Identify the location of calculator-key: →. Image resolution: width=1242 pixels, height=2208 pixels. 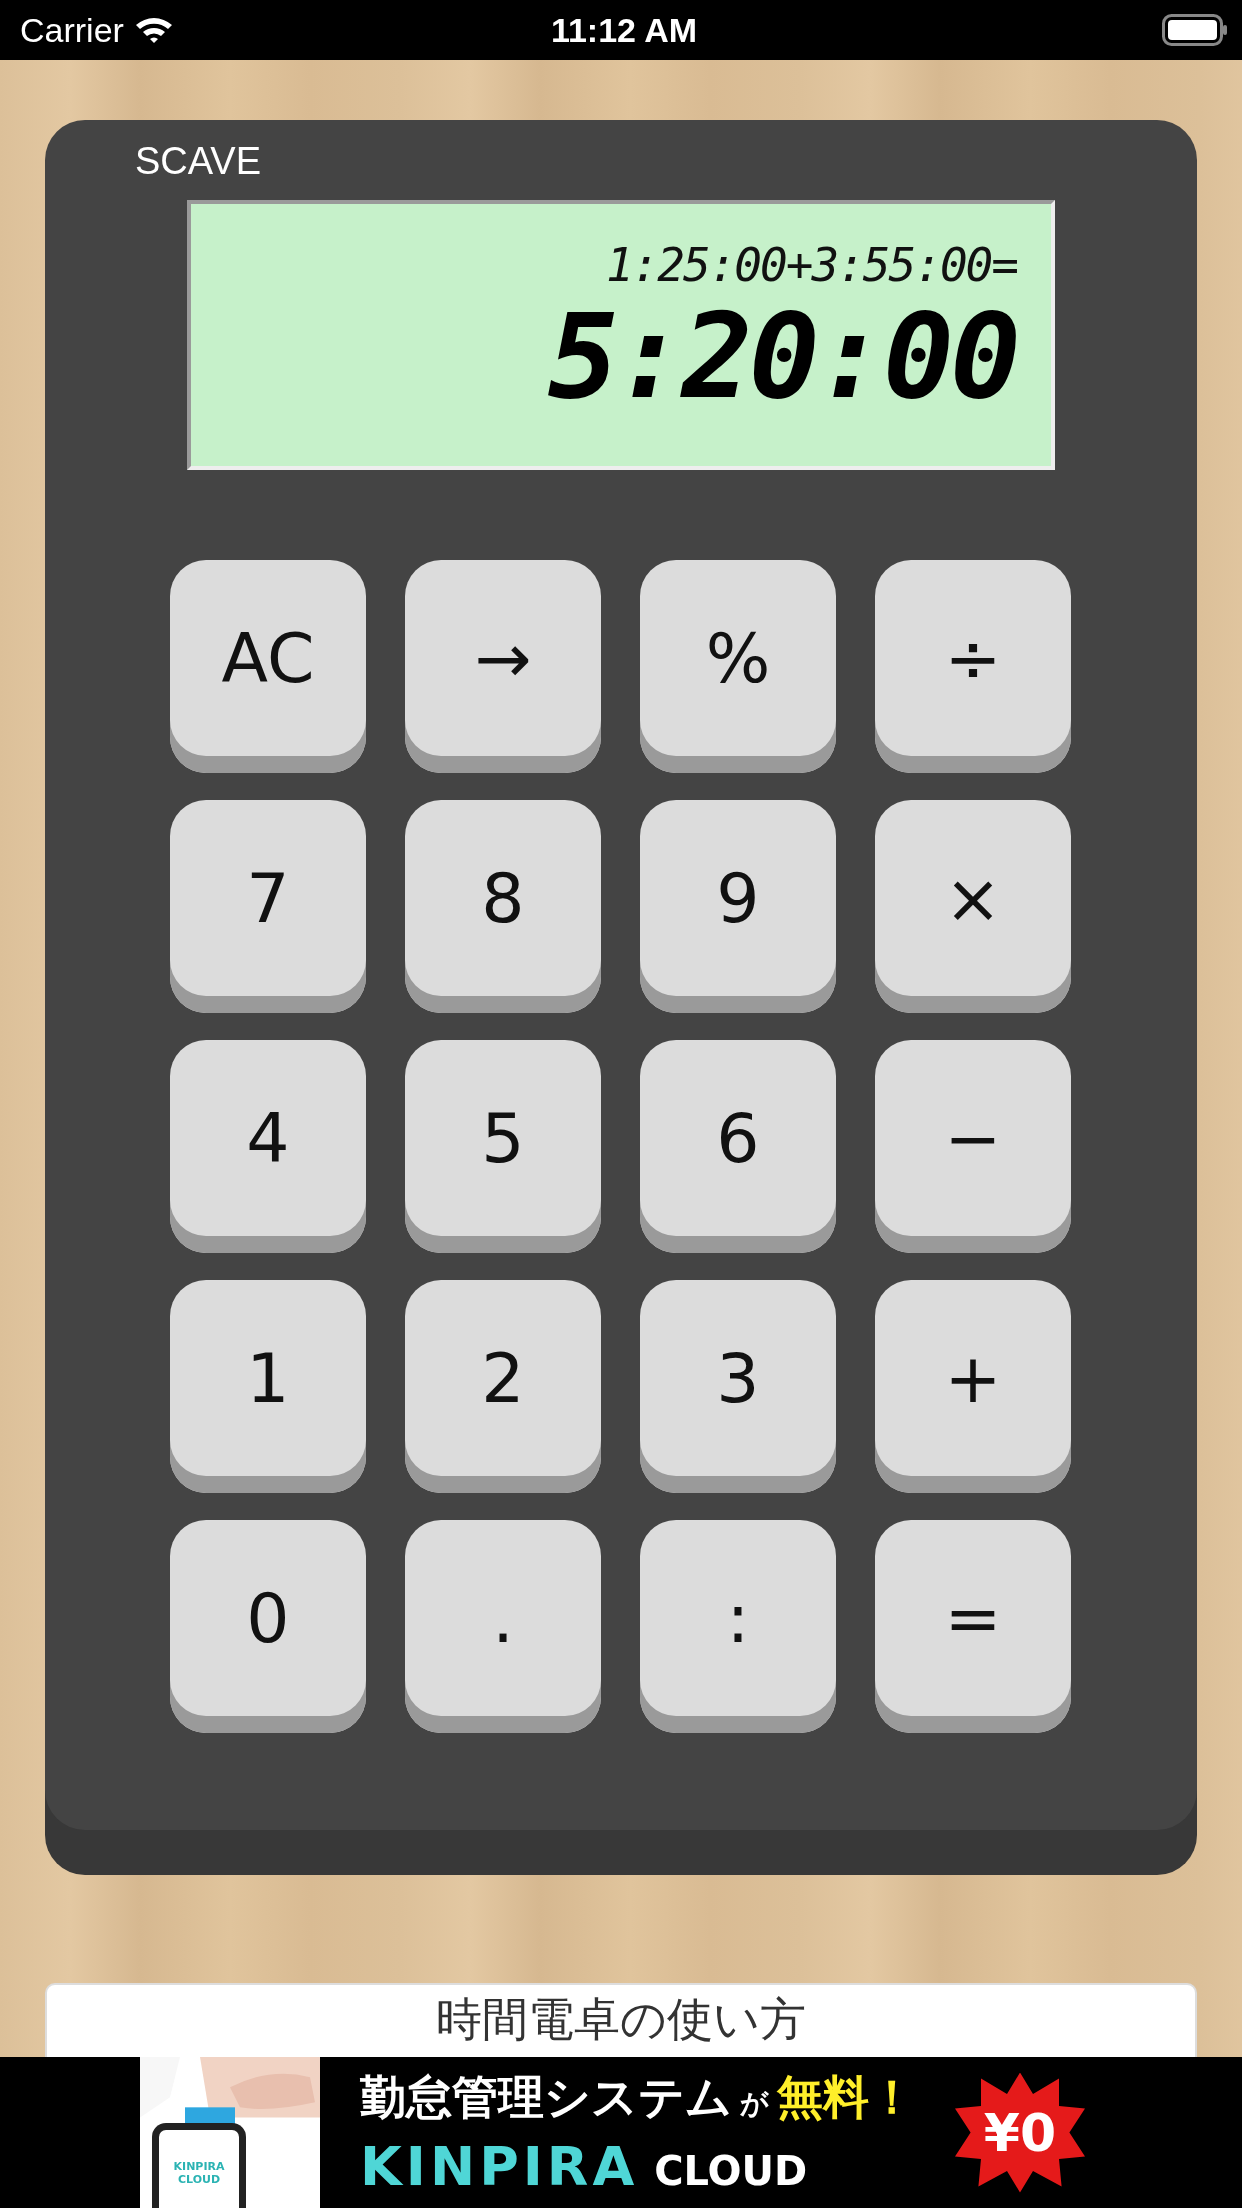
(503, 666).